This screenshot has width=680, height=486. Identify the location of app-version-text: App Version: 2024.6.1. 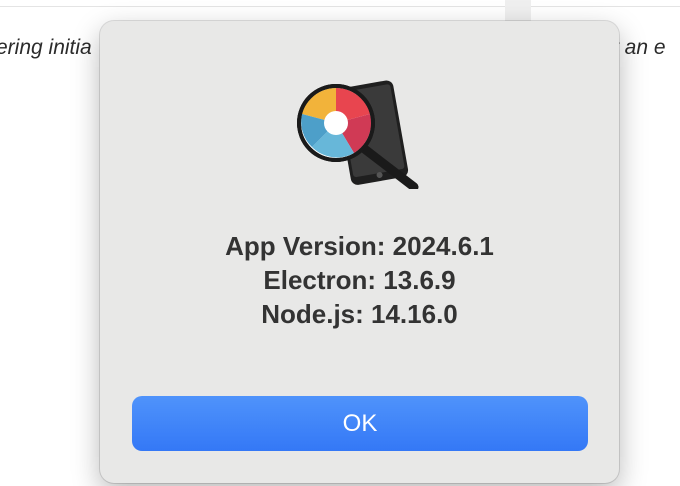
(359, 246).